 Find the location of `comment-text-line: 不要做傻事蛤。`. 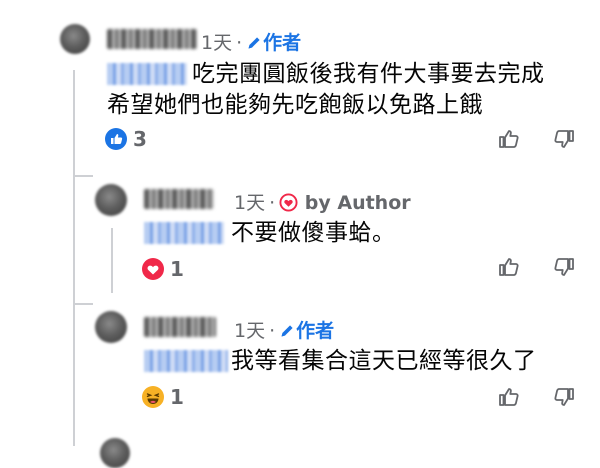

comment-text-line: 不要做傻事蛤。 is located at coordinates (313, 233).